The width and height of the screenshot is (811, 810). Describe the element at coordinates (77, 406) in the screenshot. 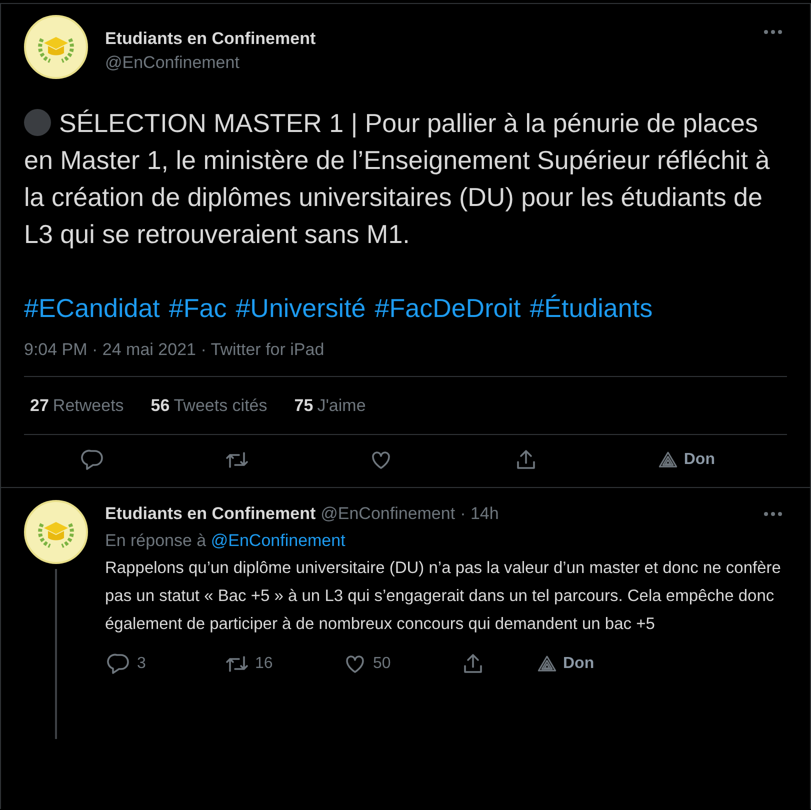

I see `stat-link: 27 Retweets` at that location.